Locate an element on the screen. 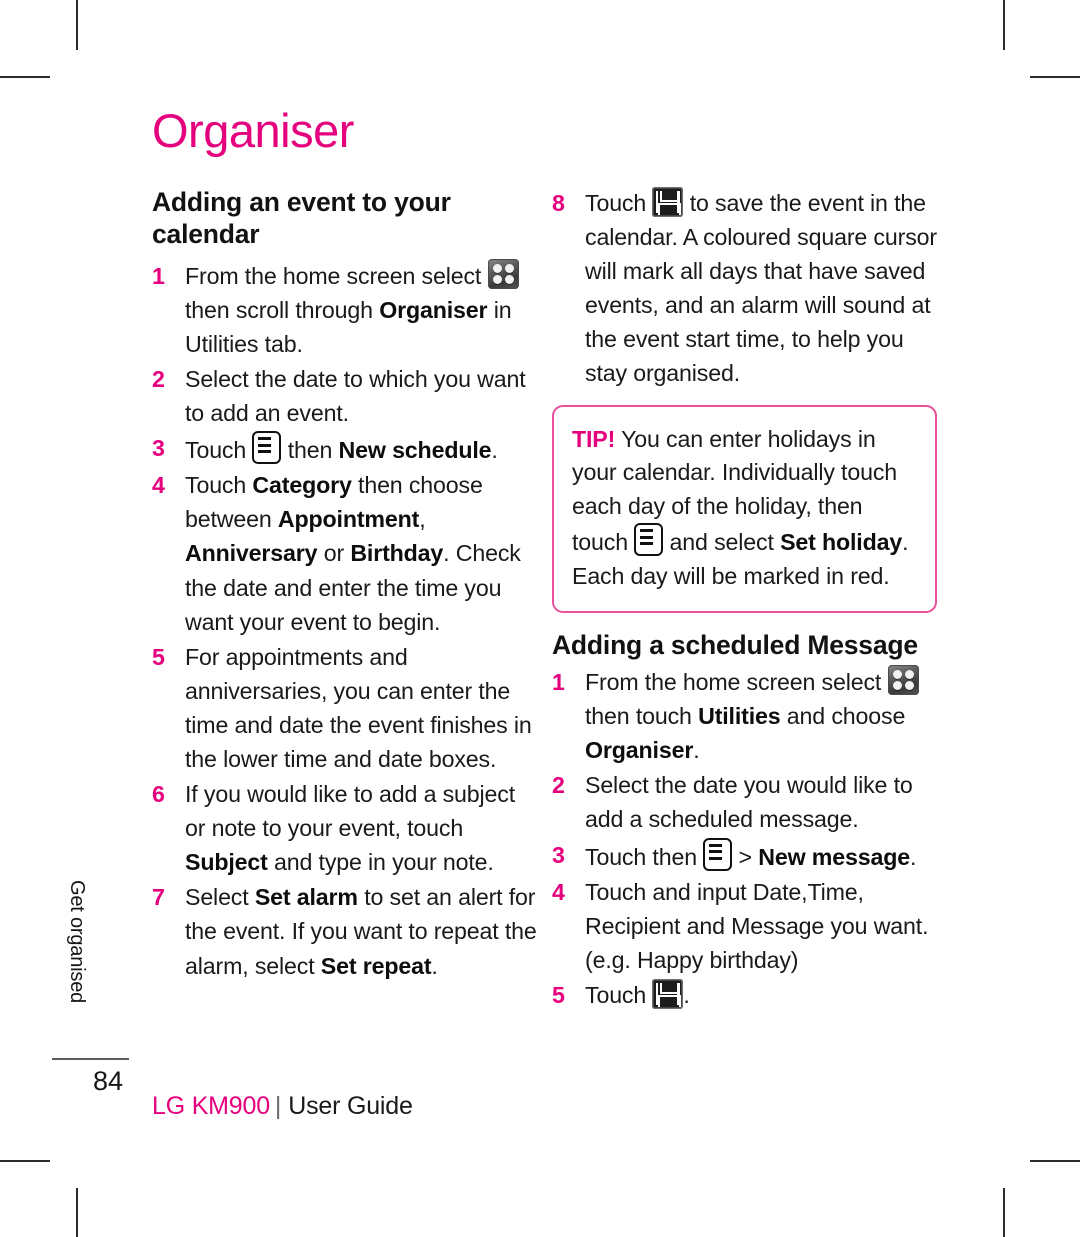 The width and height of the screenshot is (1080, 1237). page-title: Organiser is located at coordinates (253, 130).